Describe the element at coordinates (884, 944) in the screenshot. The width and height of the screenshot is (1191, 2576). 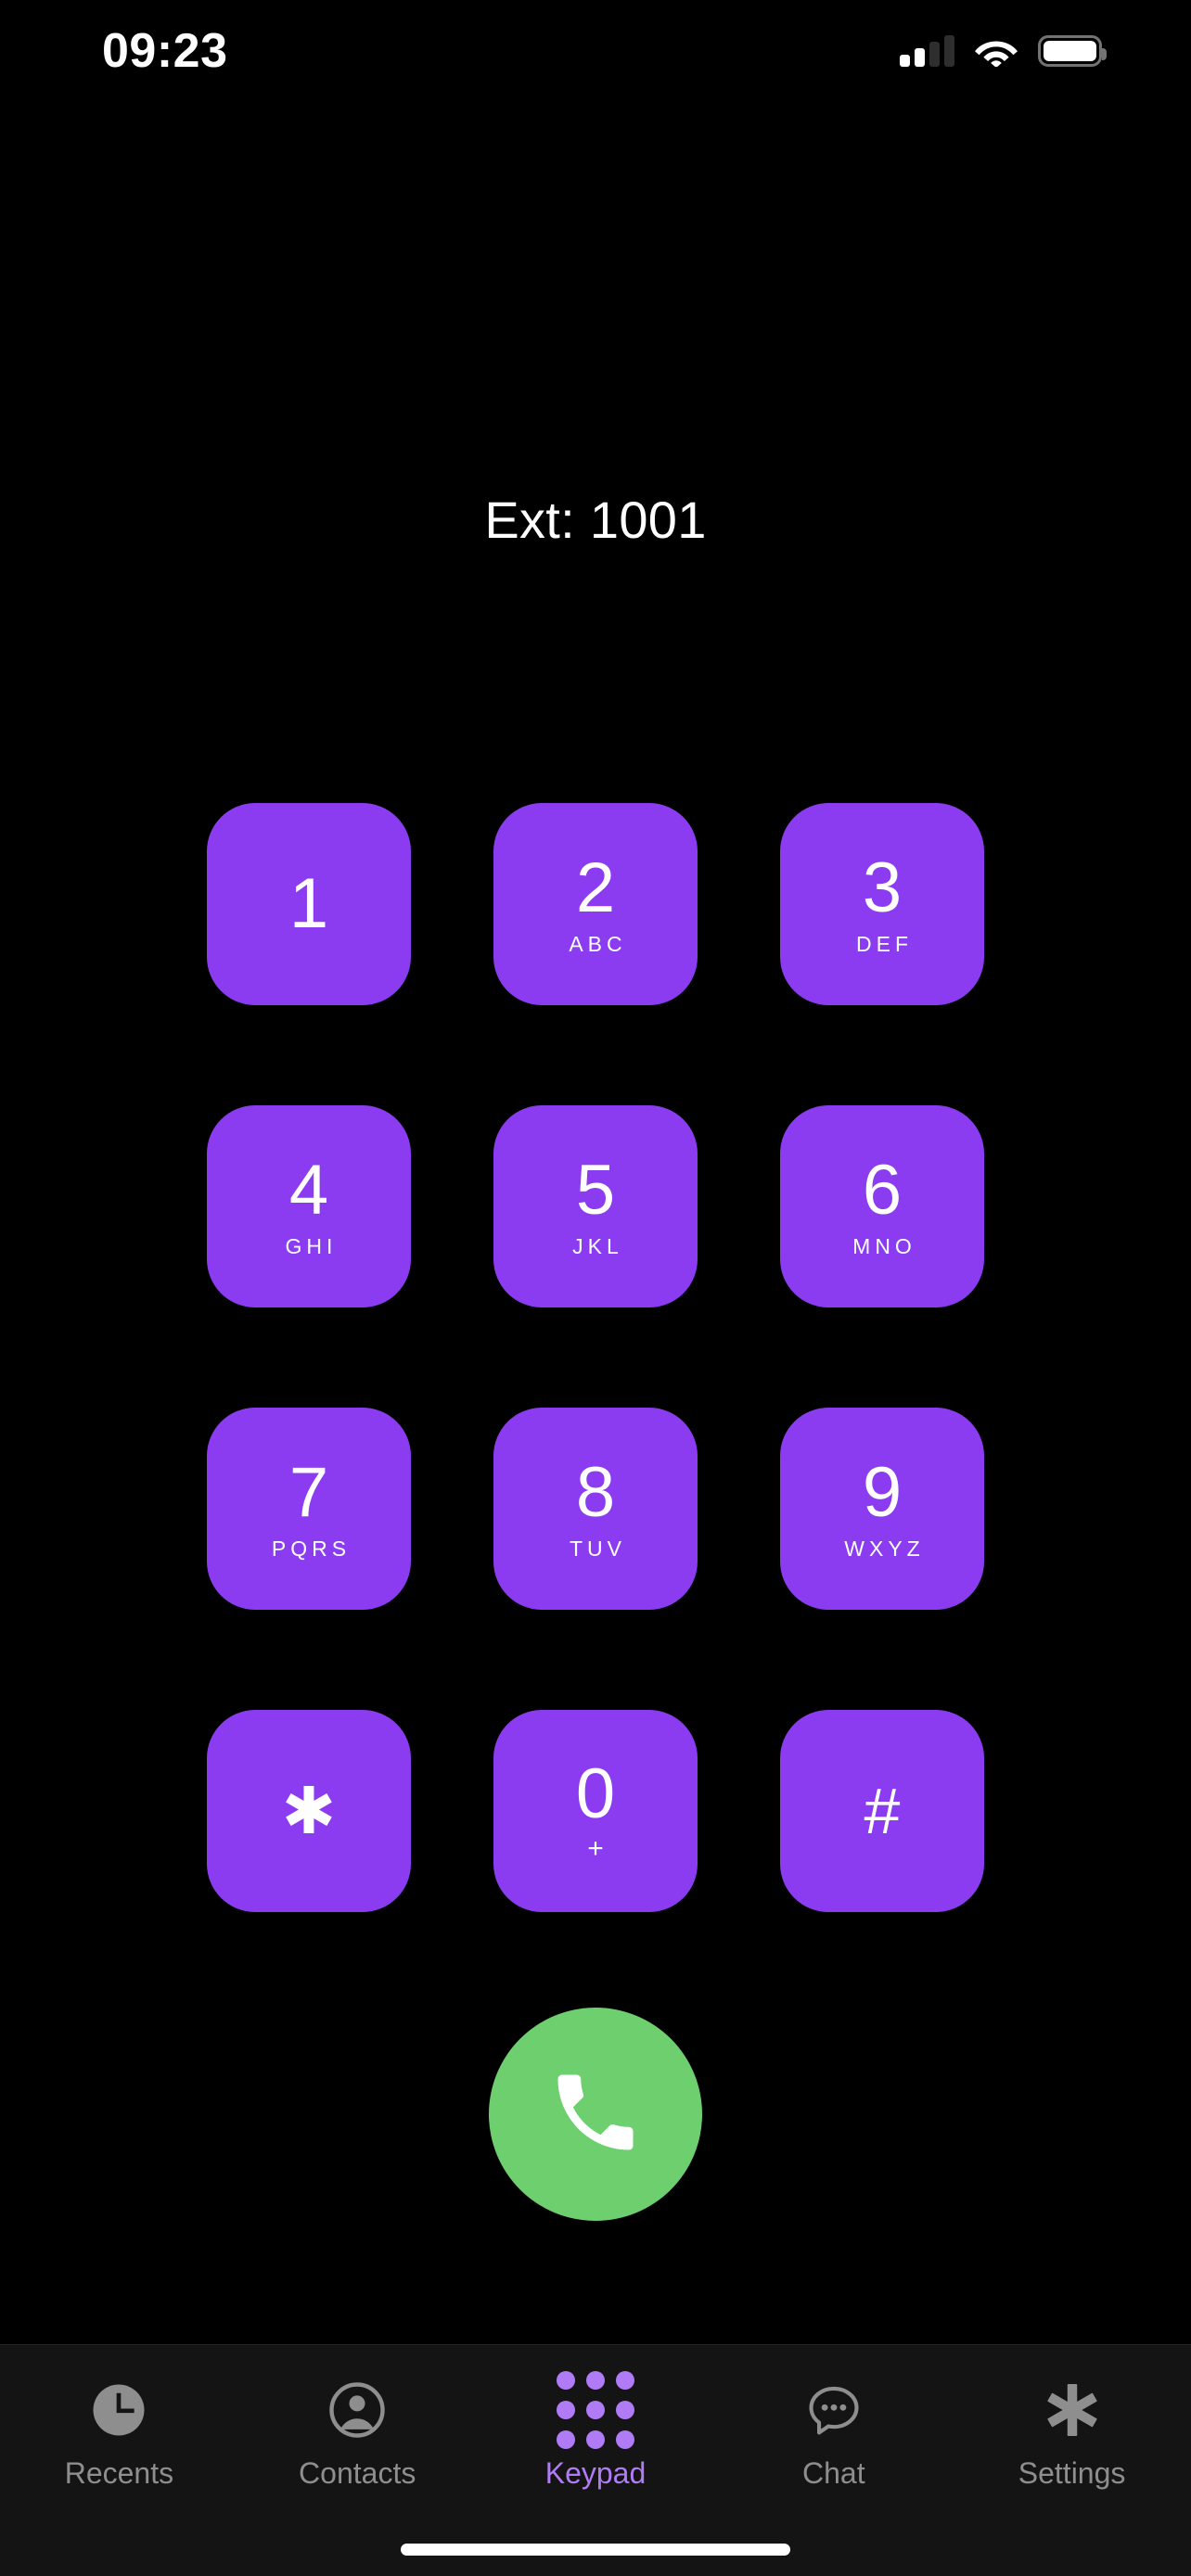
I see `key-letters: DEF` at that location.